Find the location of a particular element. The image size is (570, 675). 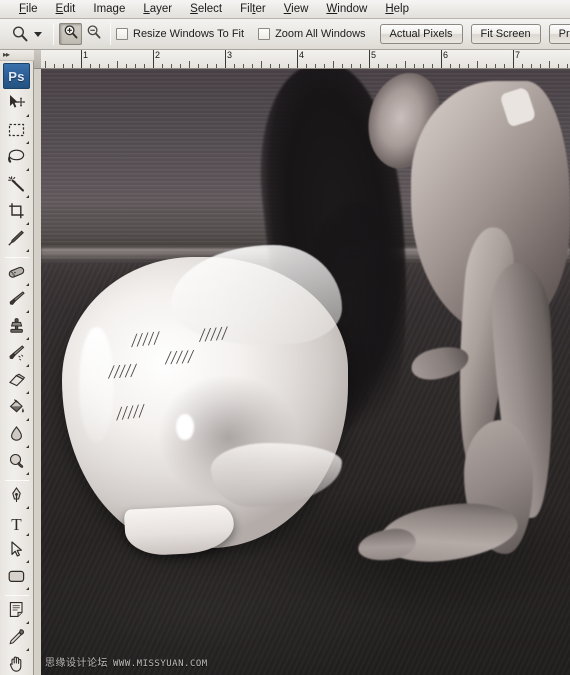

slice-tool is located at coordinates (17, 240).